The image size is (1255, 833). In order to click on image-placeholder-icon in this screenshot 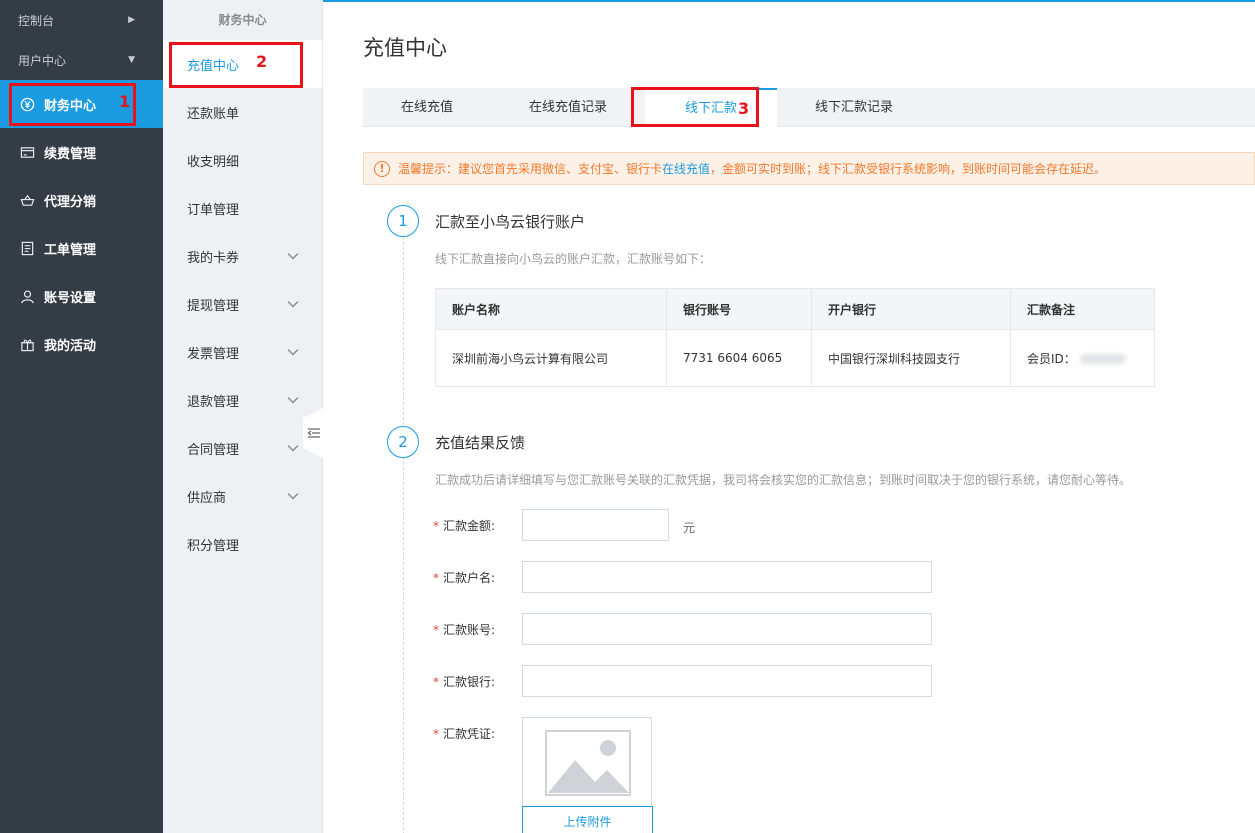, I will do `click(588, 763)`.